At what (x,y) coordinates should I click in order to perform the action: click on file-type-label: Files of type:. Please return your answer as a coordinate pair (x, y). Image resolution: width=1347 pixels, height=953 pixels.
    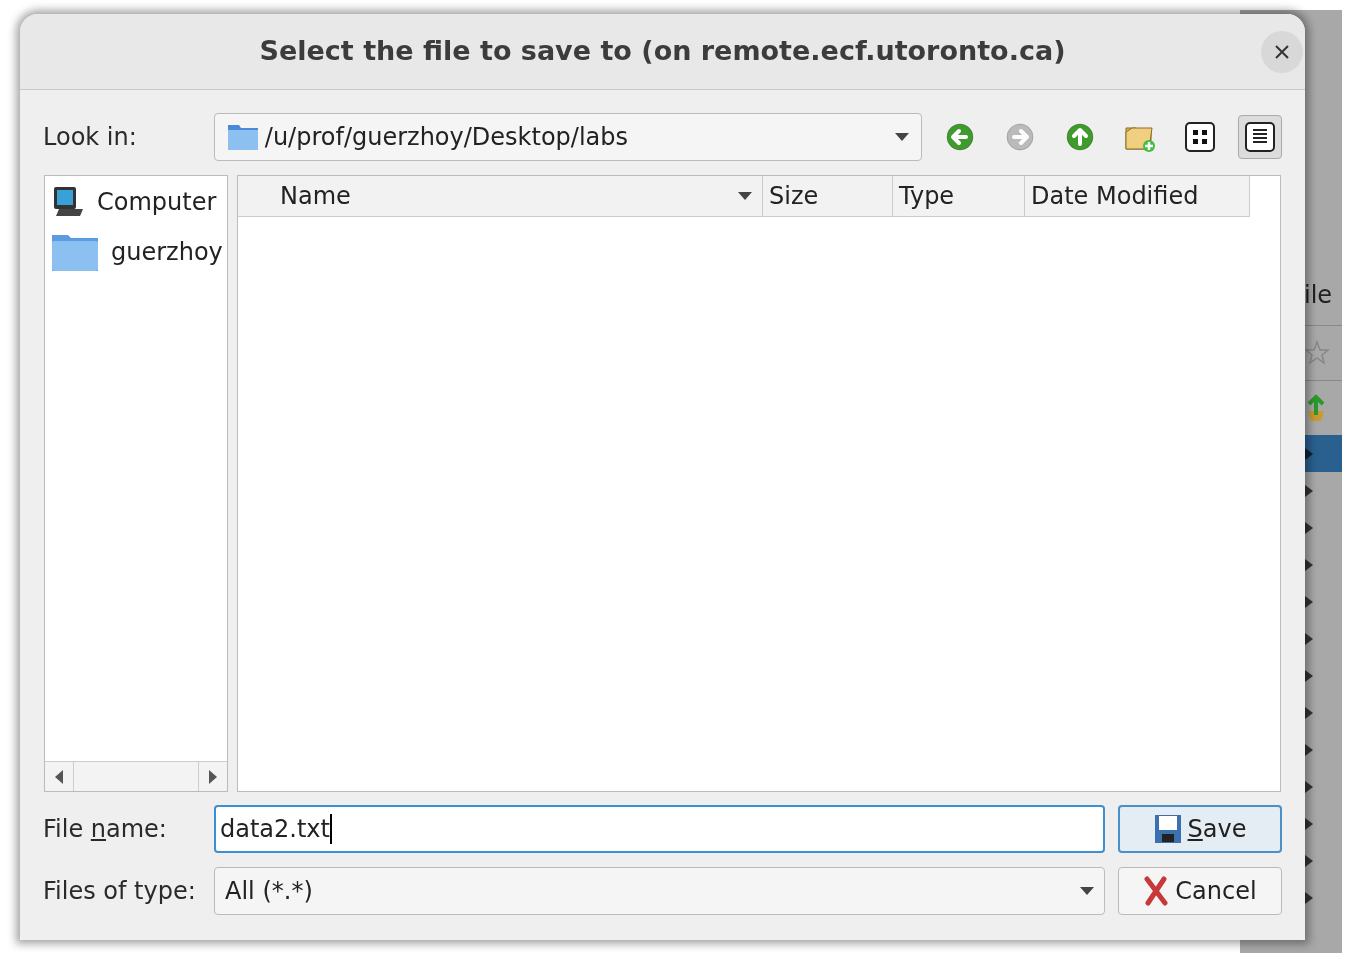
    Looking at the image, I should click on (120, 891).